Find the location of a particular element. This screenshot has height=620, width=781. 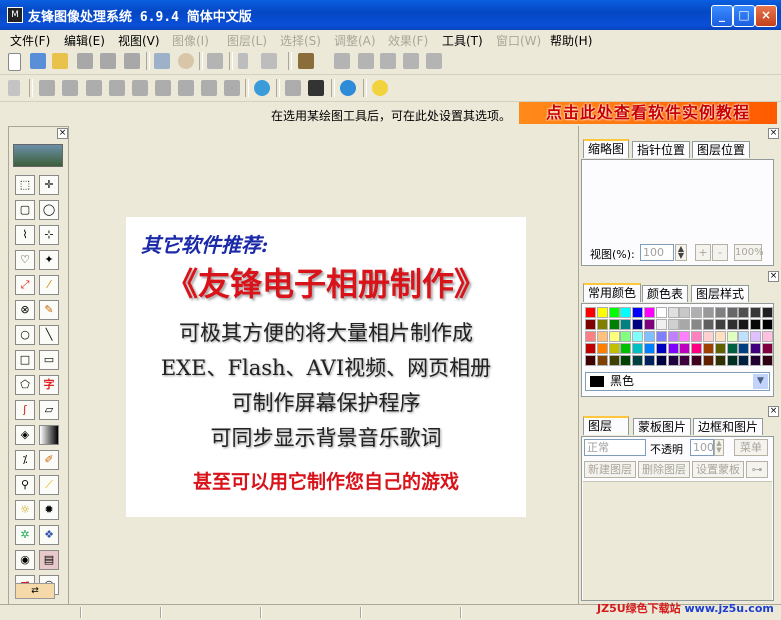

menu-effects: 效果(F) is located at coordinates (408, 40).